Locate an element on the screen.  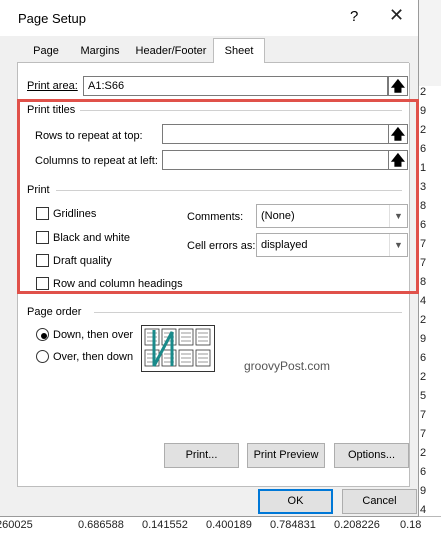
tab-margins: Margins is located at coordinates (100, 51).